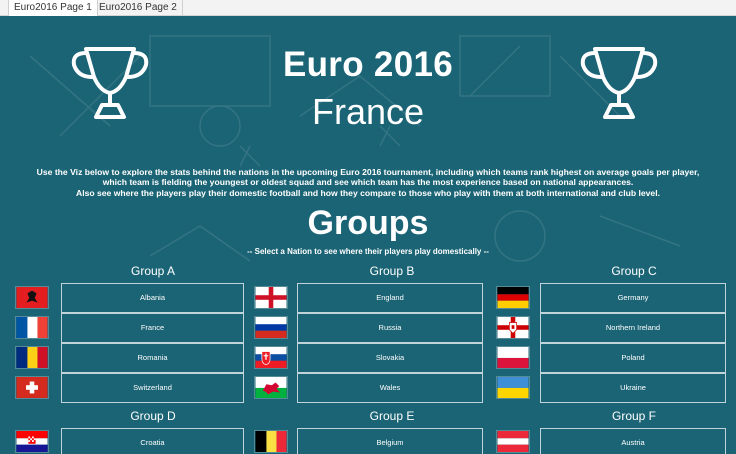 This screenshot has height=454, width=736. I want to click on team-austria-button: Austria, so click(633, 441).